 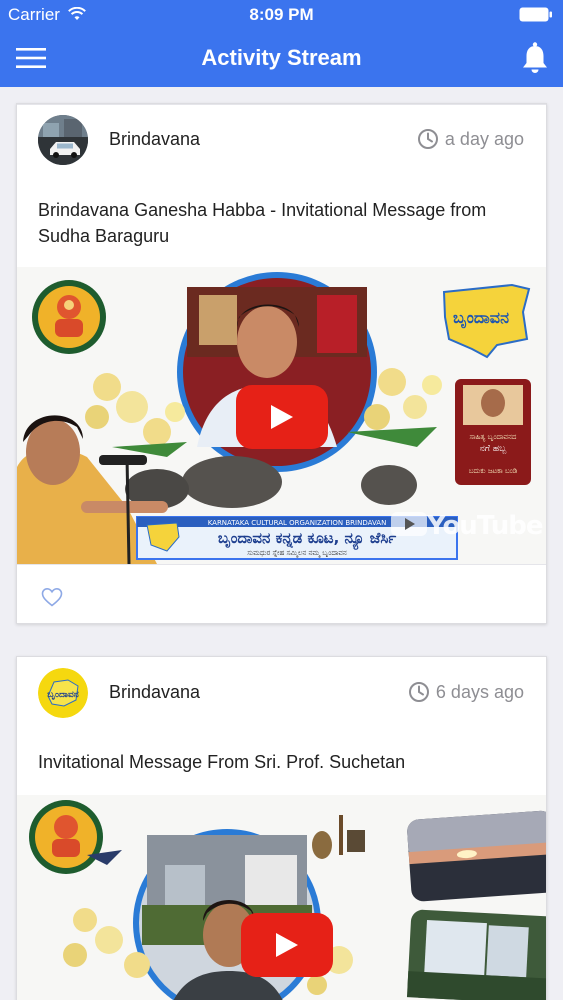 I want to click on post-timestamp: a day ago, so click(x=470, y=139).